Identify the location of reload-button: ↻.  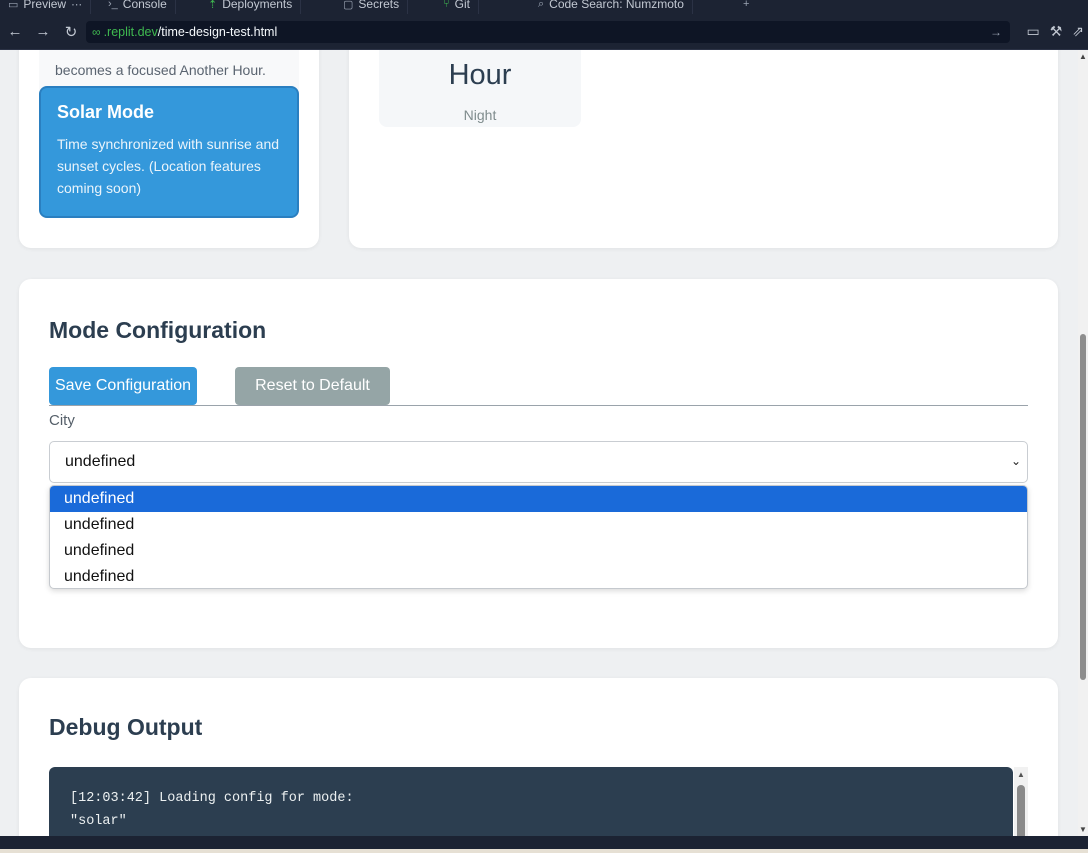
(71, 32).